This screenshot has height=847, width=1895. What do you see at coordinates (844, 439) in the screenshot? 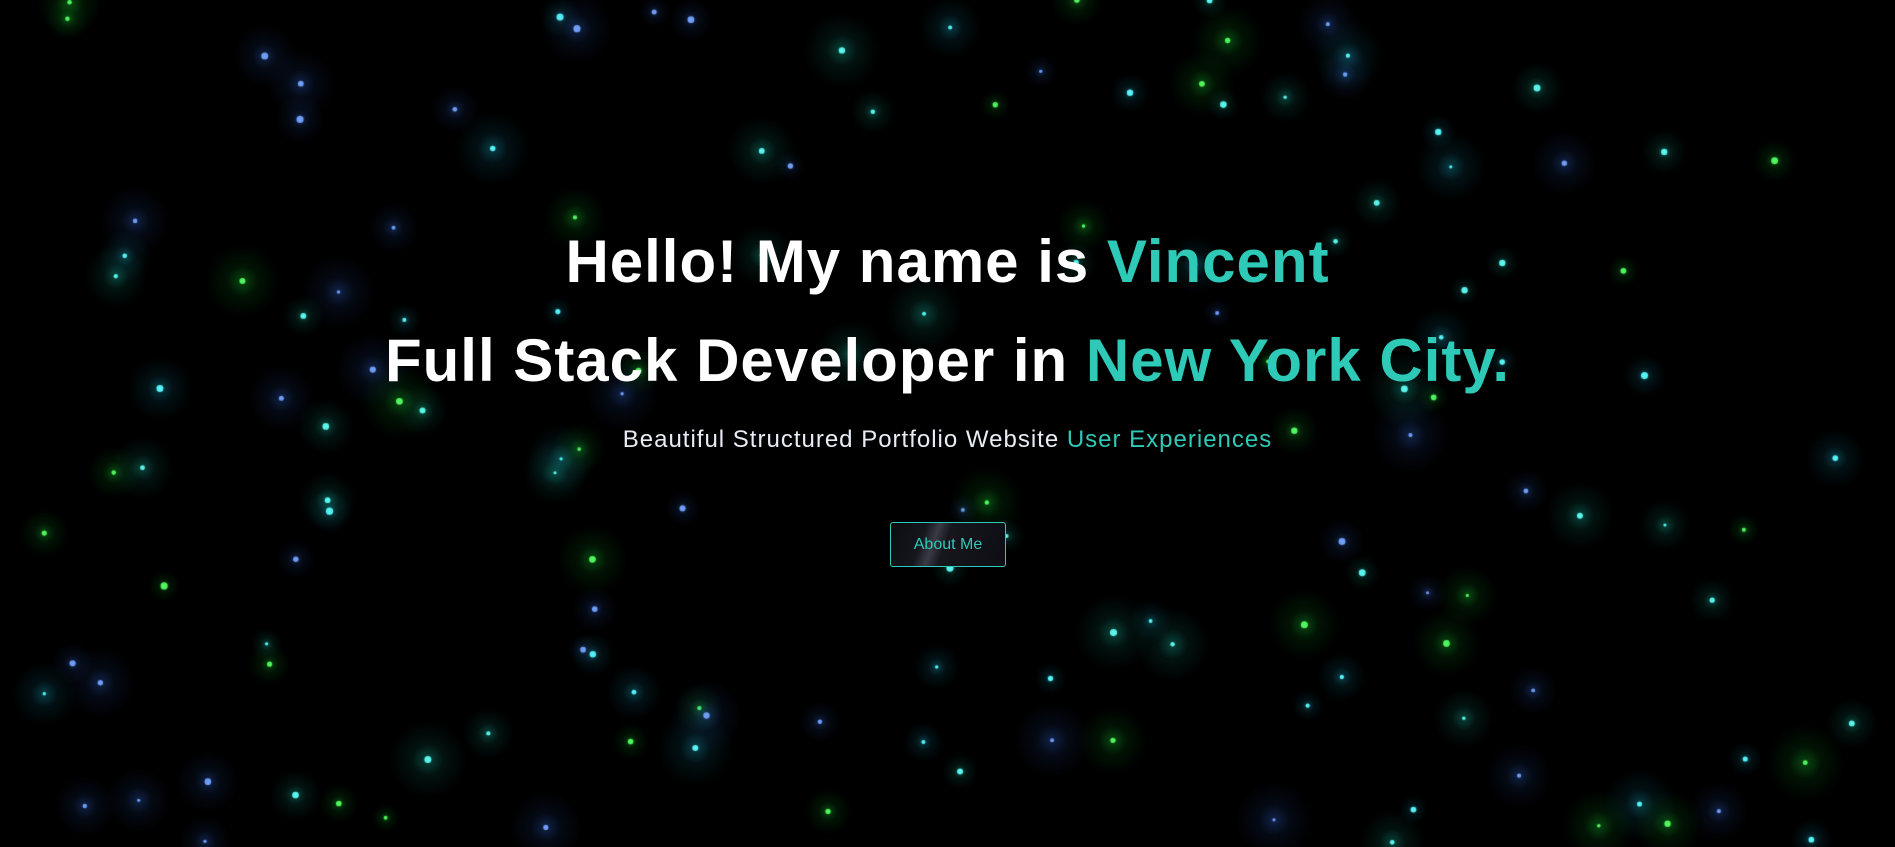
I see `subtitle-text: Beautiful Structured Portfolio Website` at bounding box center [844, 439].